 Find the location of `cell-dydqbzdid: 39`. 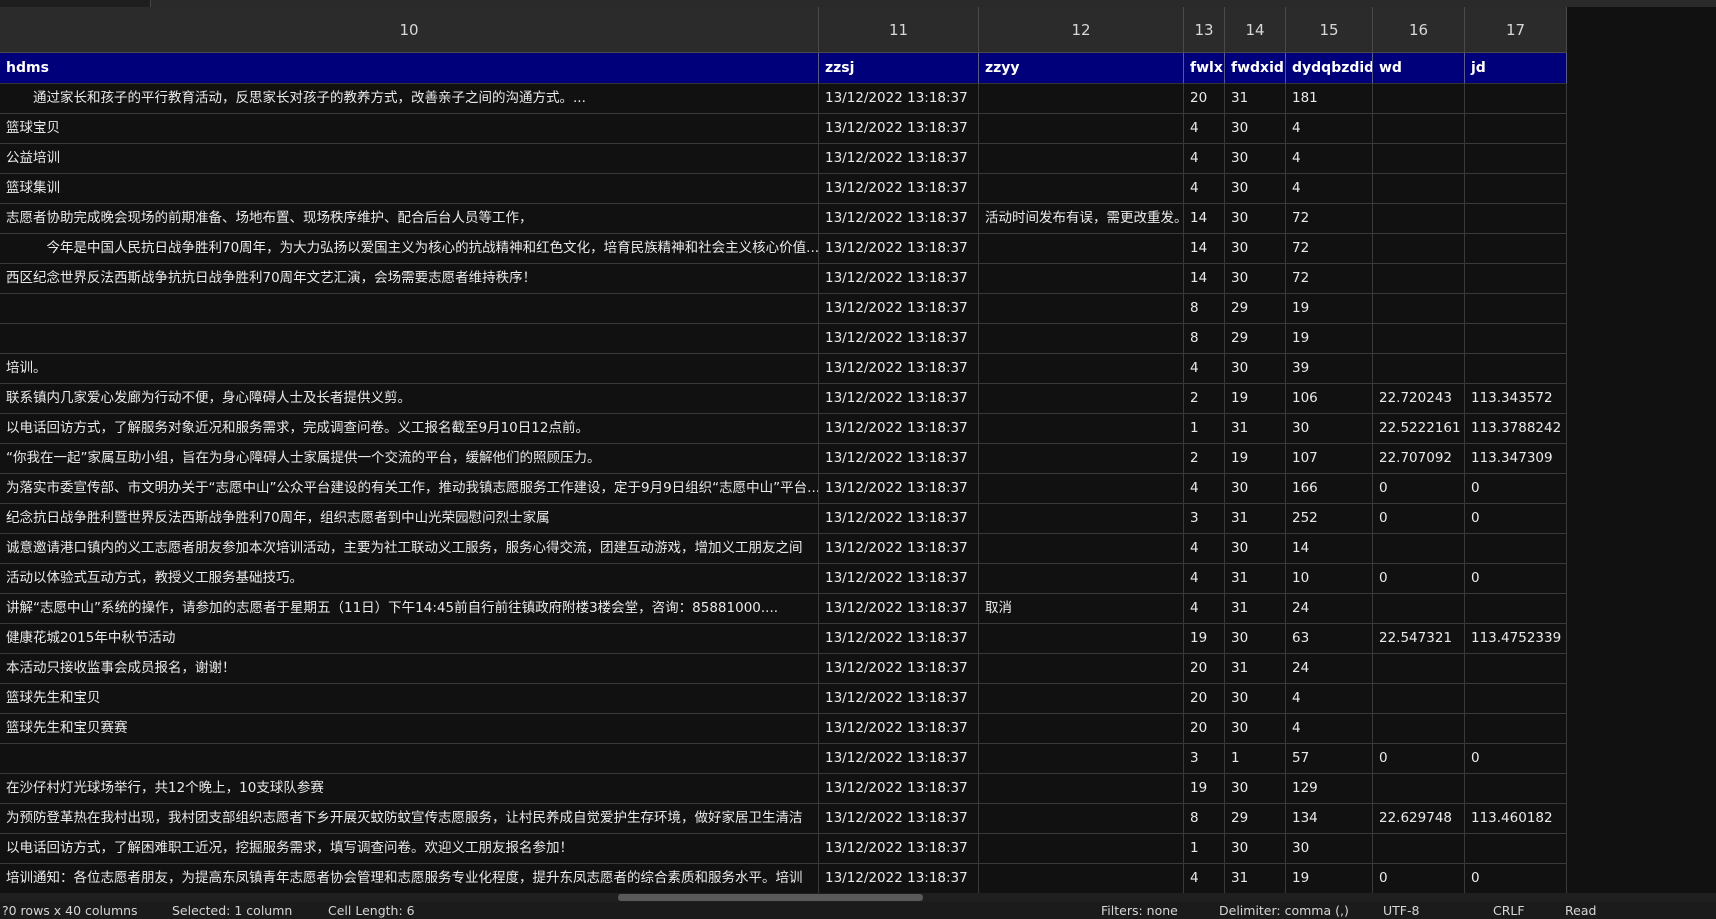

cell-dydqbzdid: 39 is located at coordinates (1329, 369).